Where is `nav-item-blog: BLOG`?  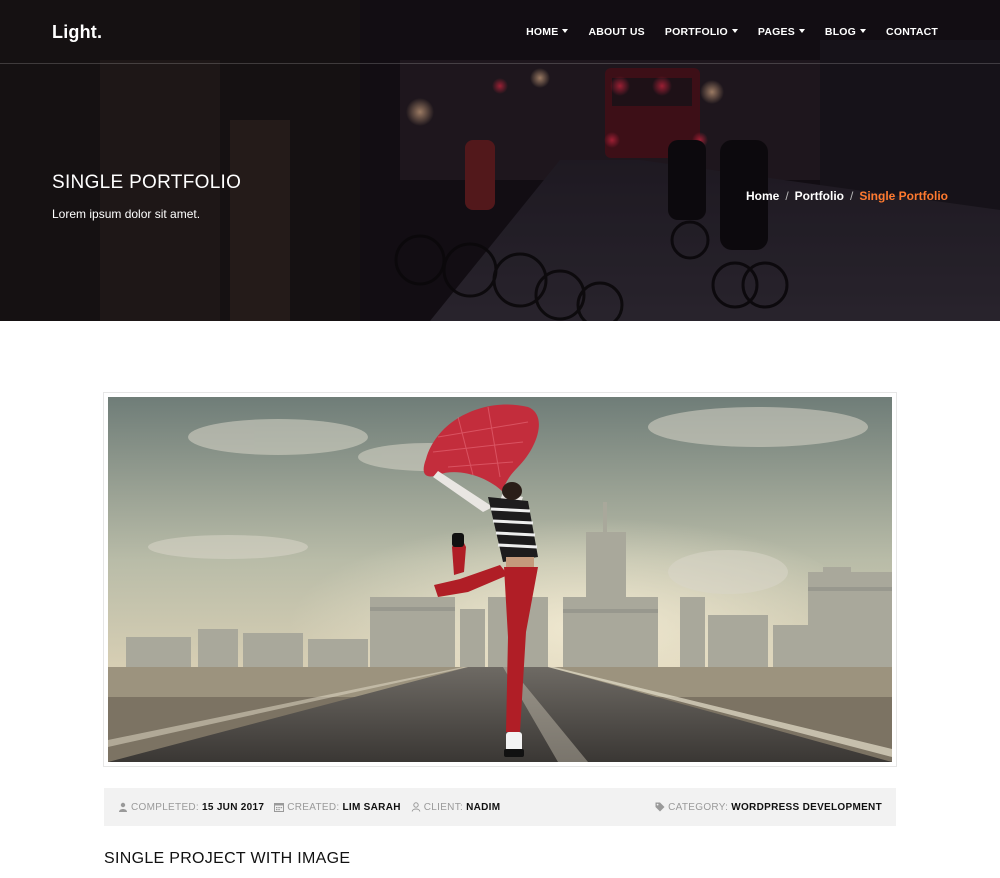
nav-item-blog: BLOG is located at coordinates (845, 32).